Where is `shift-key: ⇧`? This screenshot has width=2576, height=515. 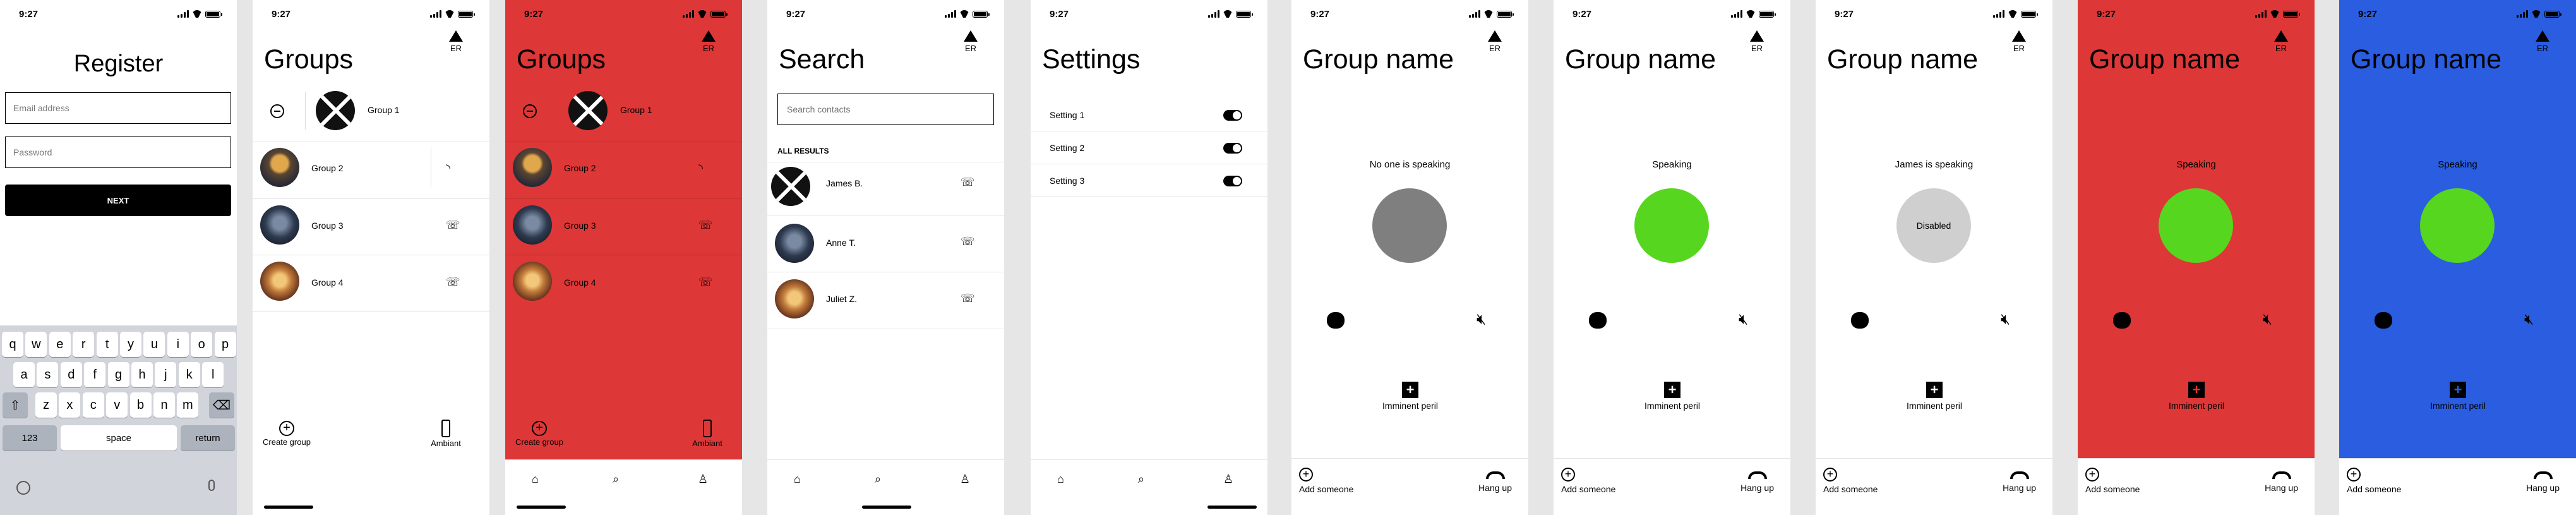 shift-key: ⇧ is located at coordinates (16, 405).